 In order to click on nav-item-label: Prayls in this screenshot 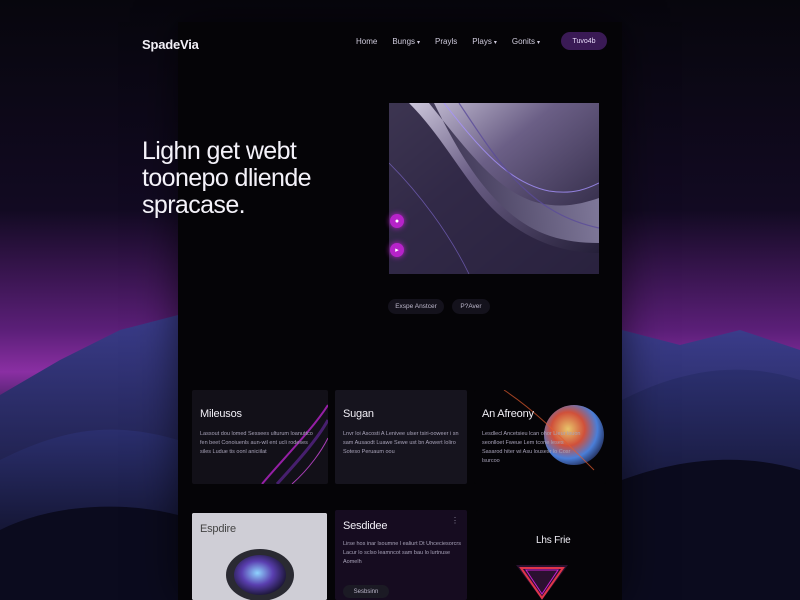, I will do `click(446, 41)`.